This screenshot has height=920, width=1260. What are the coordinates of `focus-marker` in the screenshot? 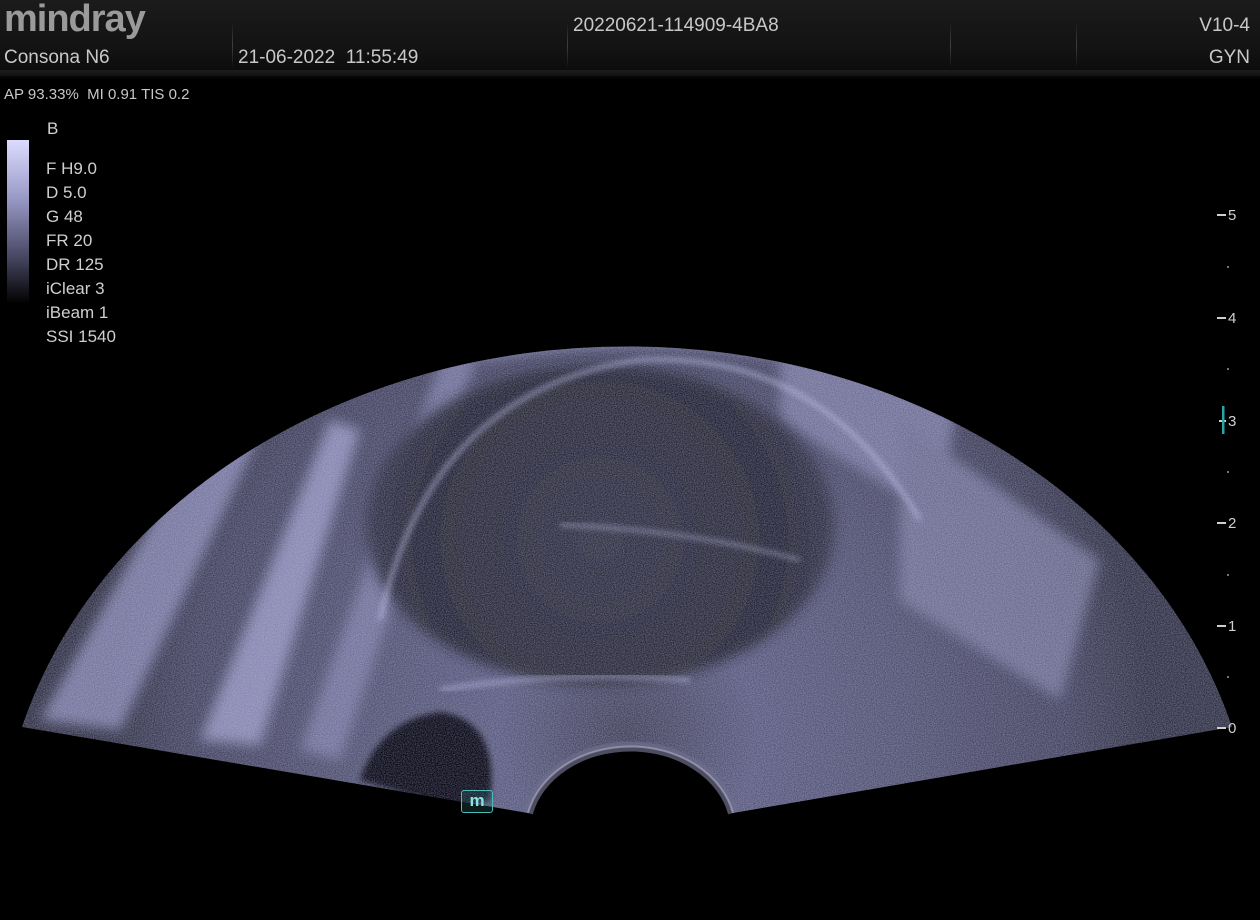 It's located at (1223, 420).